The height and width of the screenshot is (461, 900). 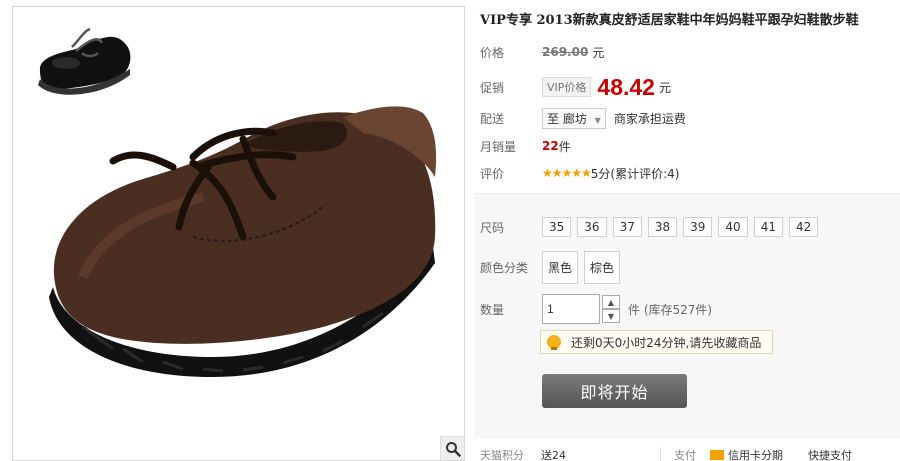 What do you see at coordinates (768, 227) in the screenshot?
I see `size-option: 41` at bounding box center [768, 227].